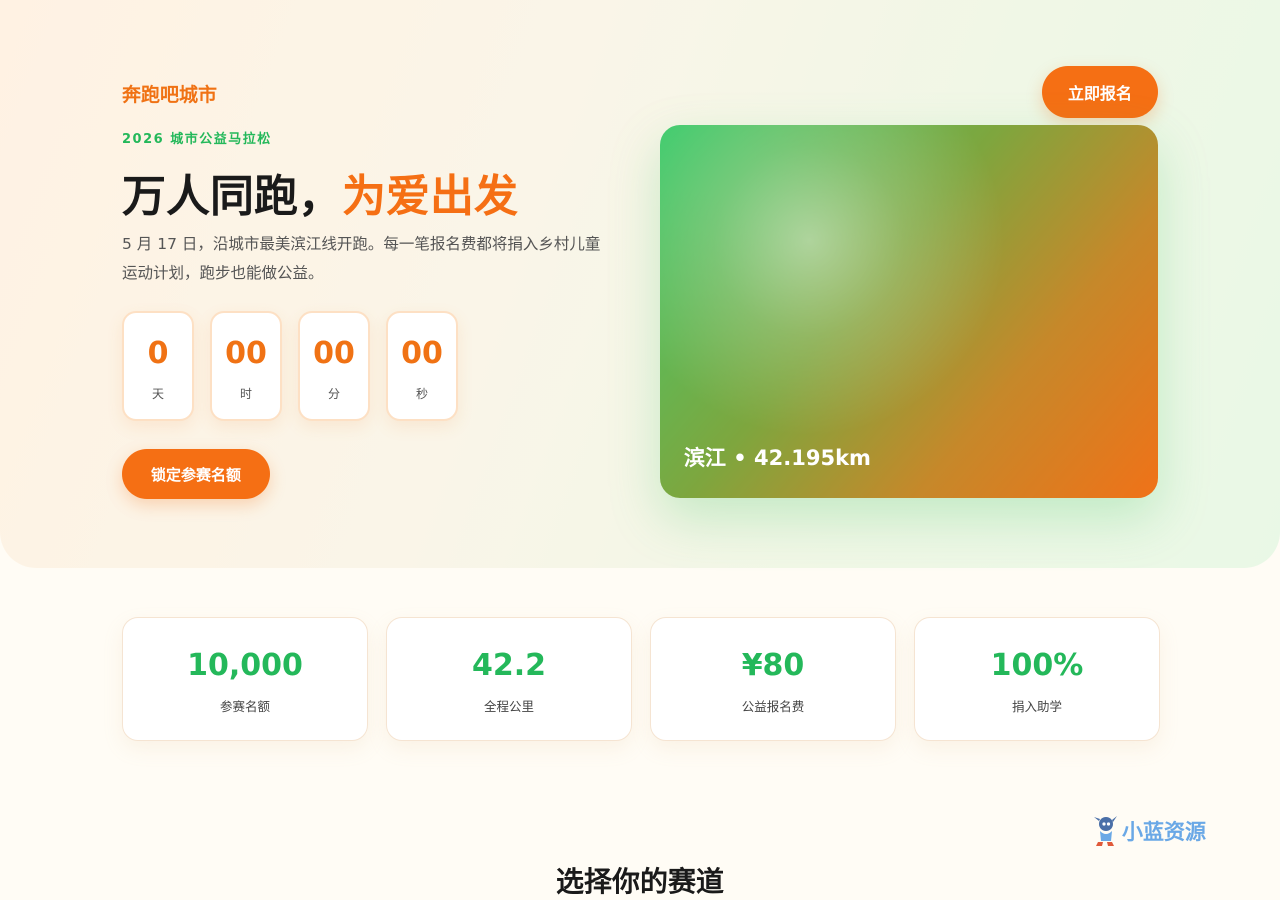 This screenshot has width=1280, height=900. Describe the element at coordinates (157, 394) in the screenshot. I see `countdown-unit: 天` at that location.